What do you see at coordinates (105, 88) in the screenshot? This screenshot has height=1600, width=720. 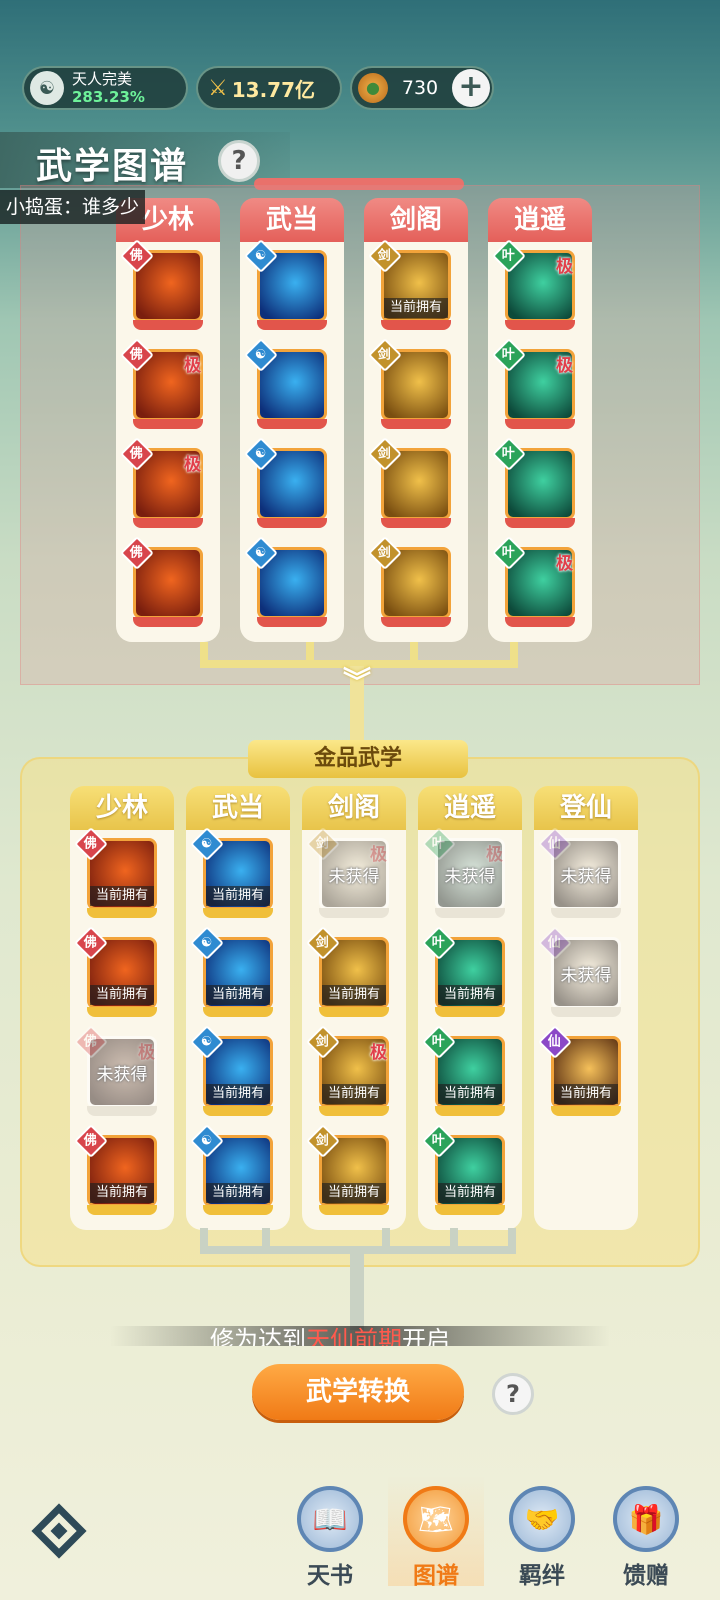 I see `realm-badge: ☯ 天人完美 283.23%` at bounding box center [105, 88].